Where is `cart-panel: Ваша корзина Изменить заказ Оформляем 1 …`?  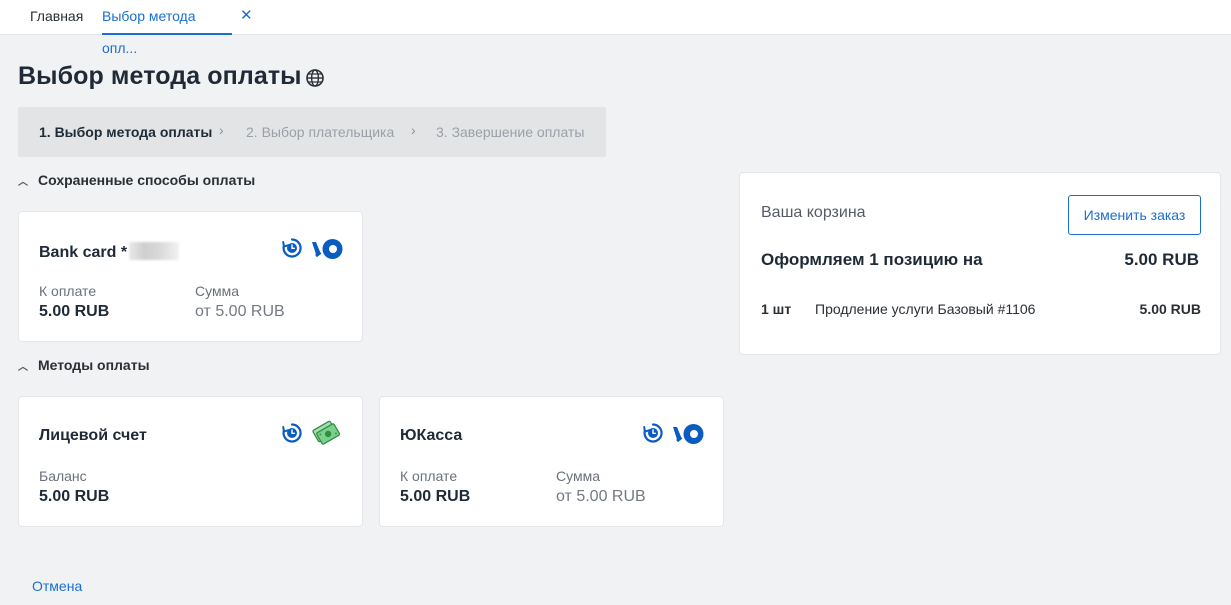
cart-panel: Ваша корзина Изменить заказ Оформляем 1 … is located at coordinates (980, 263).